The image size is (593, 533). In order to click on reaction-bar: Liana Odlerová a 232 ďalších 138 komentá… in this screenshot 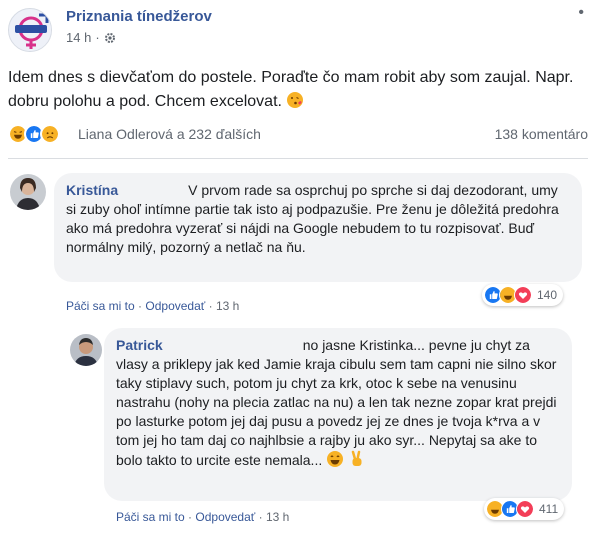, I will do `click(298, 135)`.